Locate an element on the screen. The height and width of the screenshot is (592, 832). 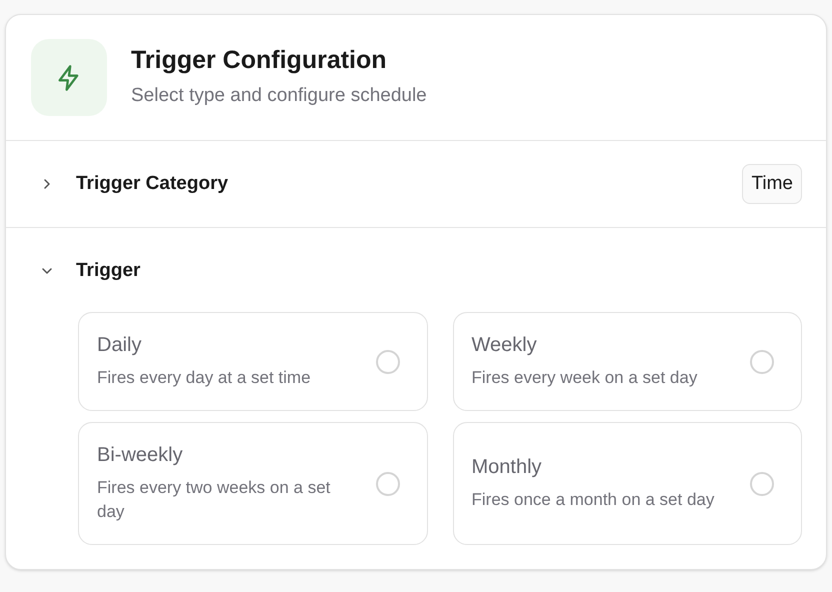
section-title: Trigger is located at coordinates (109, 270).